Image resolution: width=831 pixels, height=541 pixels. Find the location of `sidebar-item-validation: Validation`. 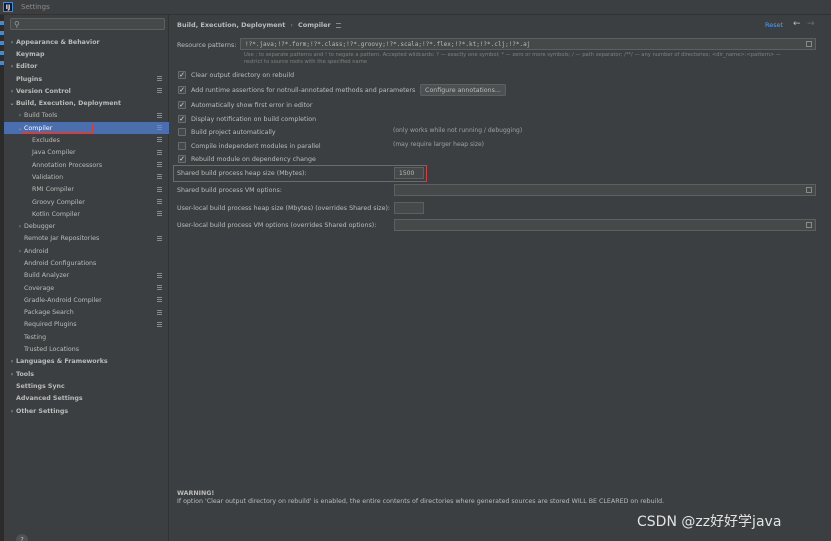

sidebar-item-validation: Validation is located at coordinates (86, 177).